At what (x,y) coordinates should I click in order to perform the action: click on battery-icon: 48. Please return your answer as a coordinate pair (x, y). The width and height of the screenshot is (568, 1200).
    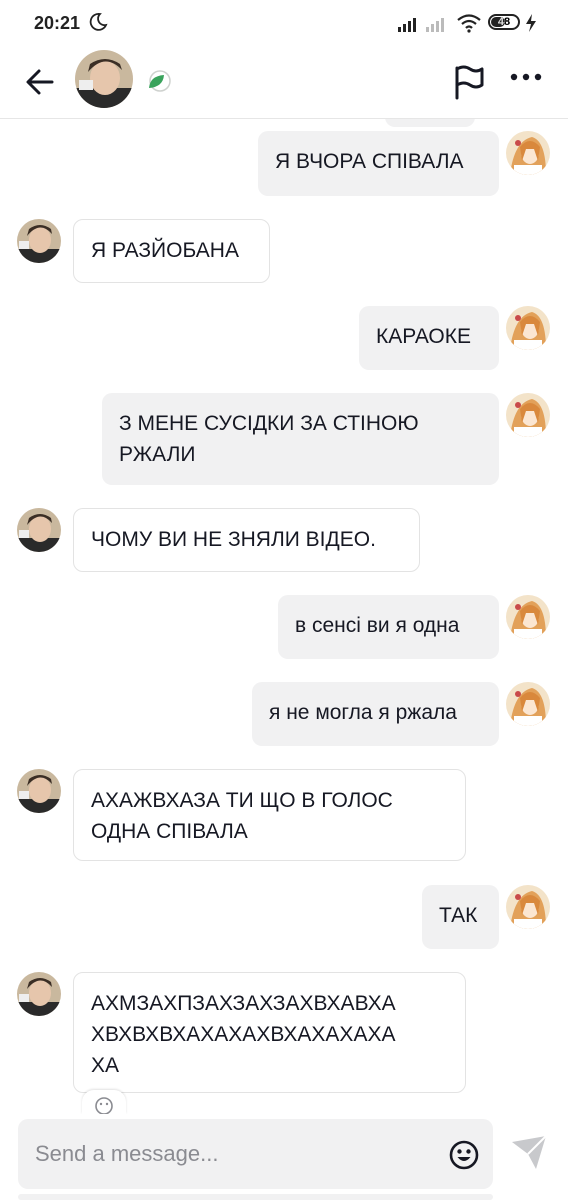
    Looking at the image, I should click on (504, 22).